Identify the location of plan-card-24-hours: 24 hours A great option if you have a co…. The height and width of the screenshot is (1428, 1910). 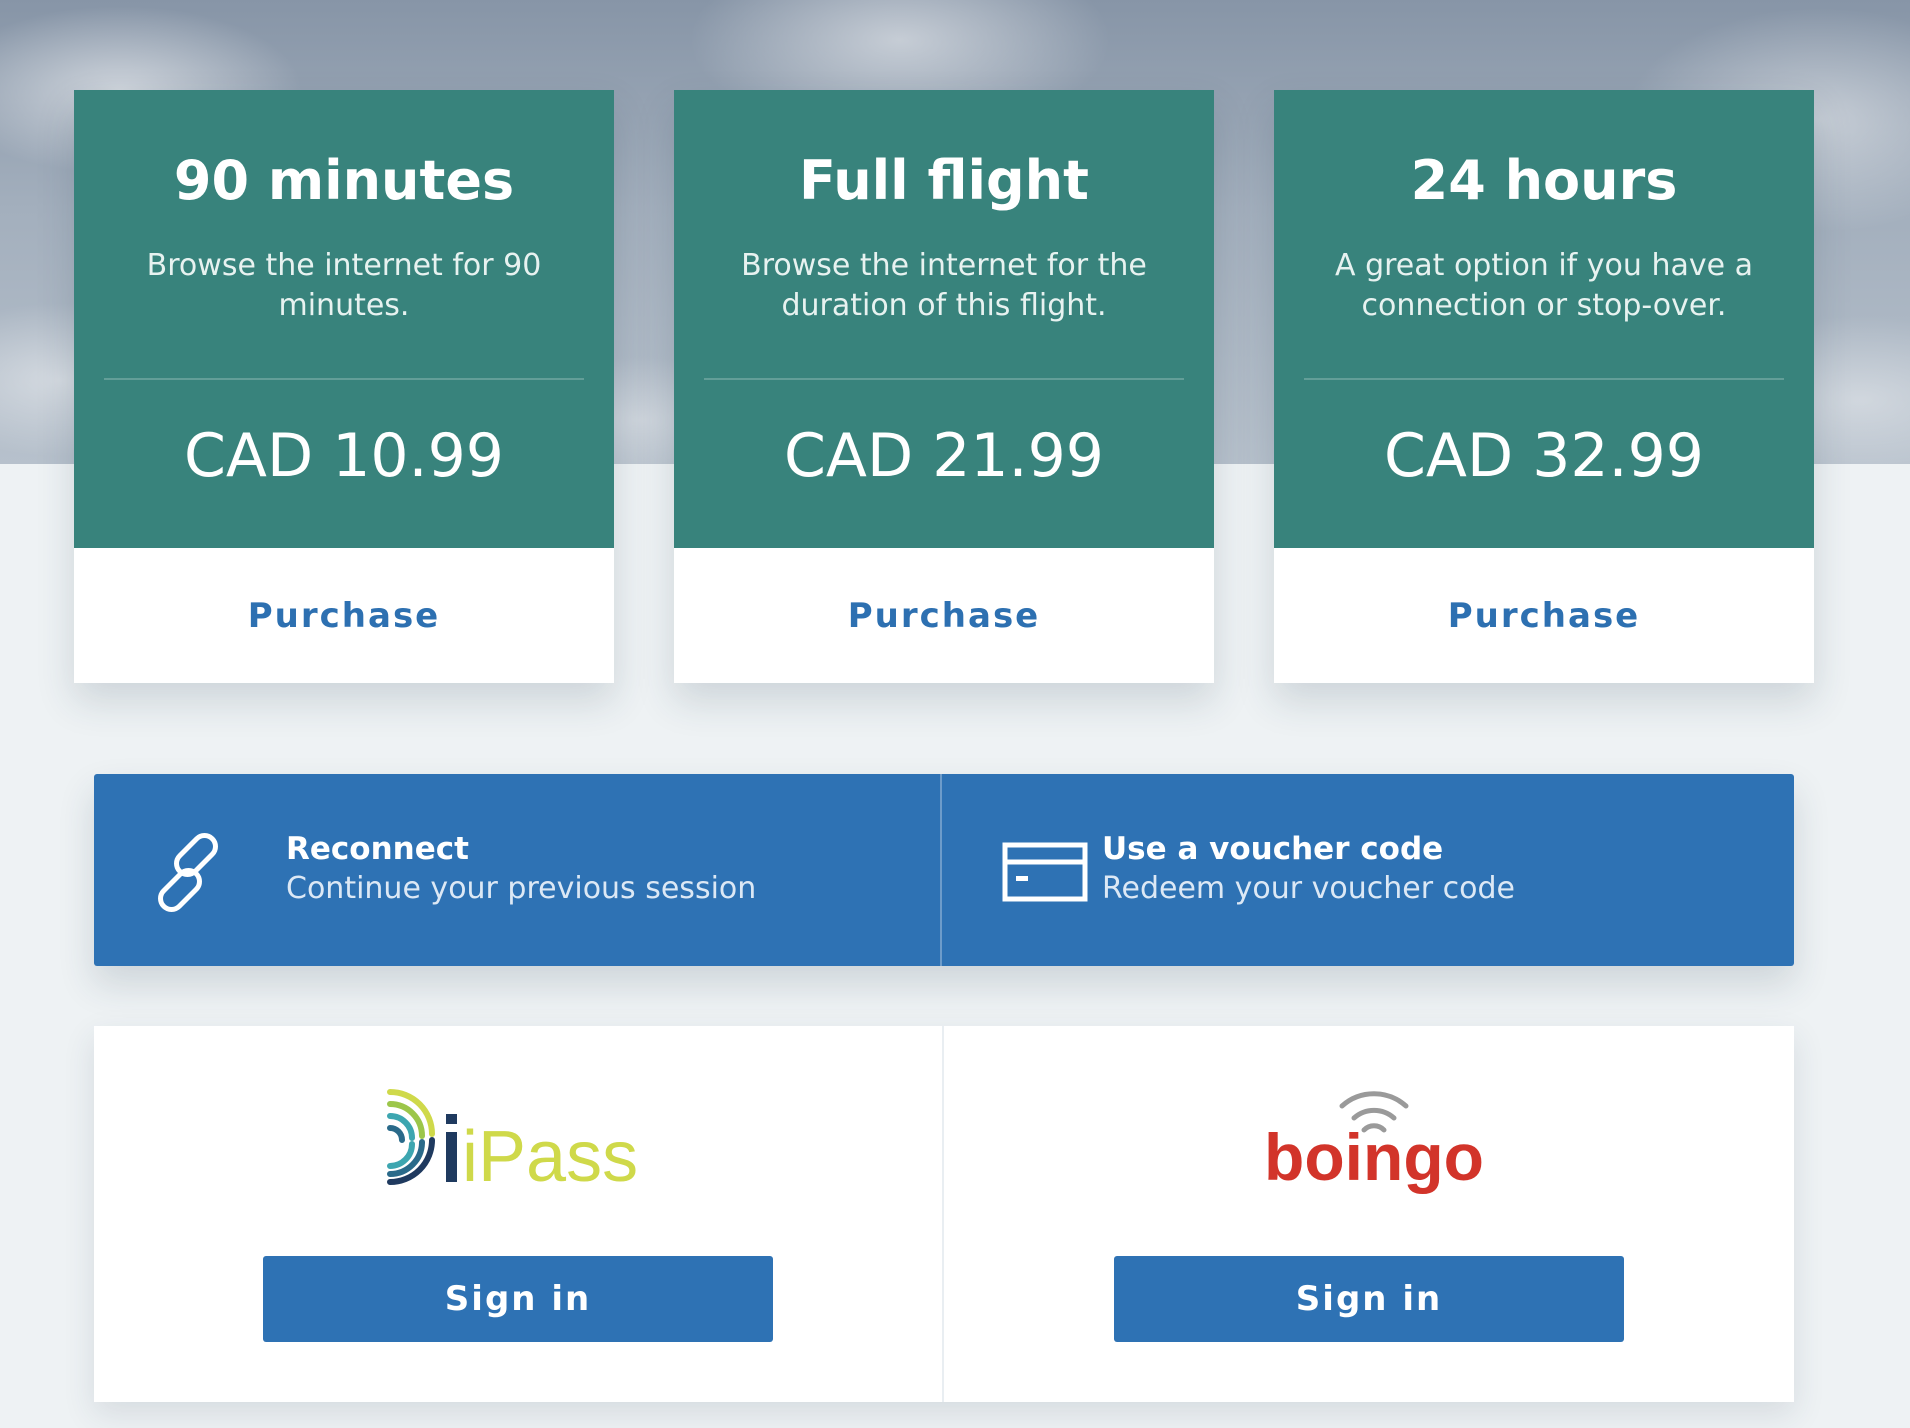
(1544, 386).